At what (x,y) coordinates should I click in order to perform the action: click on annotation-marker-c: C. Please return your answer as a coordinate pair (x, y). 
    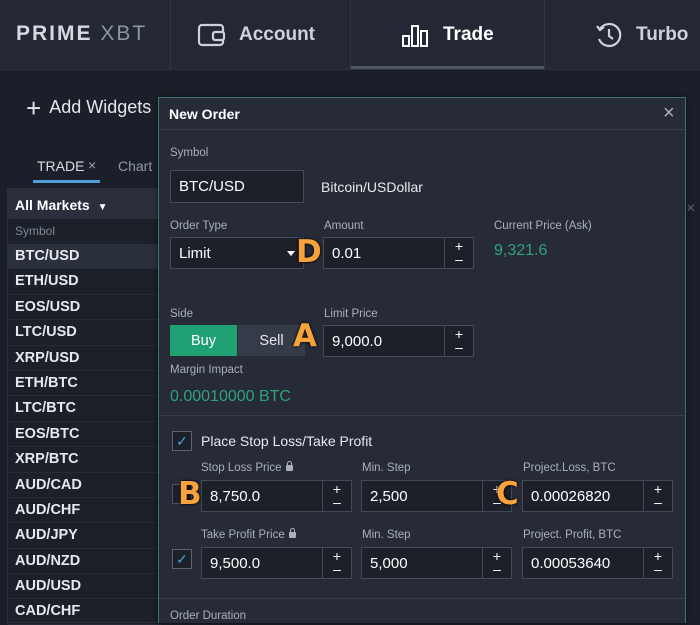
    Looking at the image, I should click on (507, 494).